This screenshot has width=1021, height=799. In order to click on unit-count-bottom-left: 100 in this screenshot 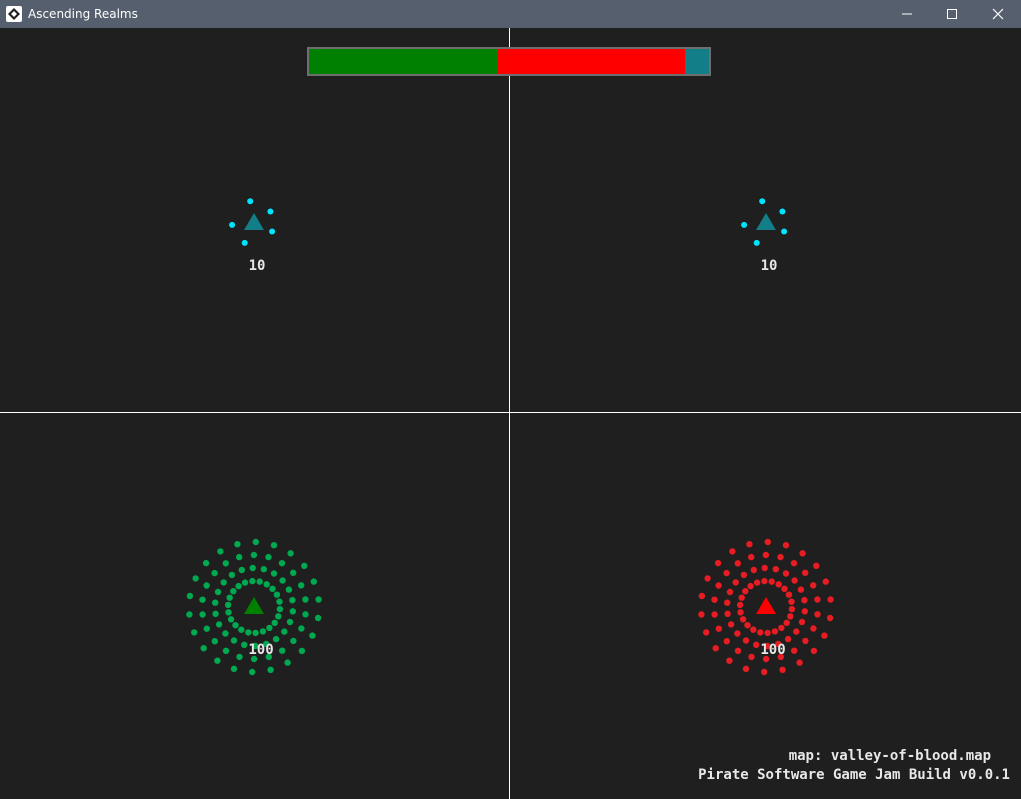, I will do `click(261, 650)`.